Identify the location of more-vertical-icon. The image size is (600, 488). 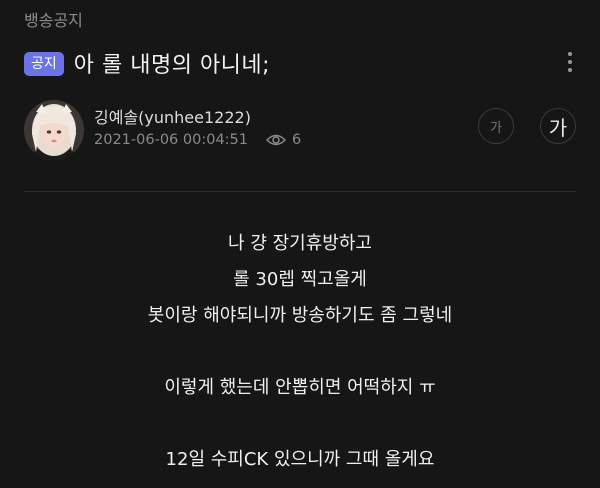
(570, 54).